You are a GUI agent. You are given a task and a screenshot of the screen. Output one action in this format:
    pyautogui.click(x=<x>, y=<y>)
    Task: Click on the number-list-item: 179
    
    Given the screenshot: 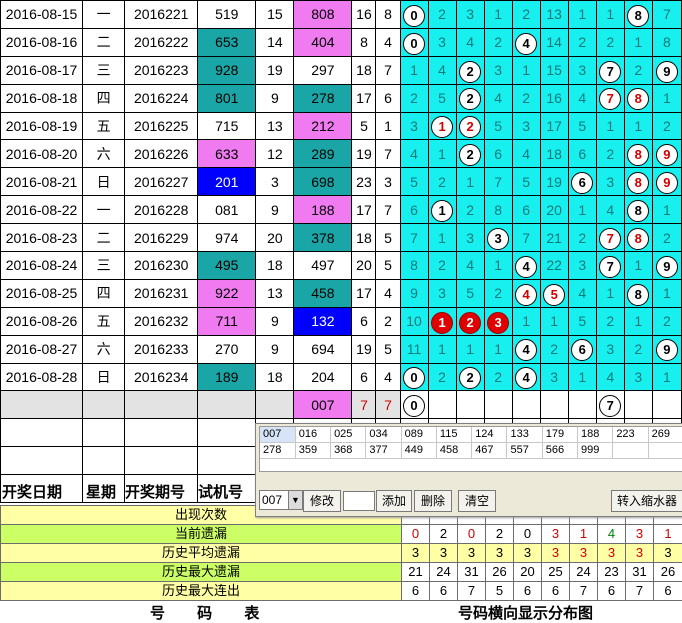 What is the action you would take?
    pyautogui.click(x=559, y=435)
    